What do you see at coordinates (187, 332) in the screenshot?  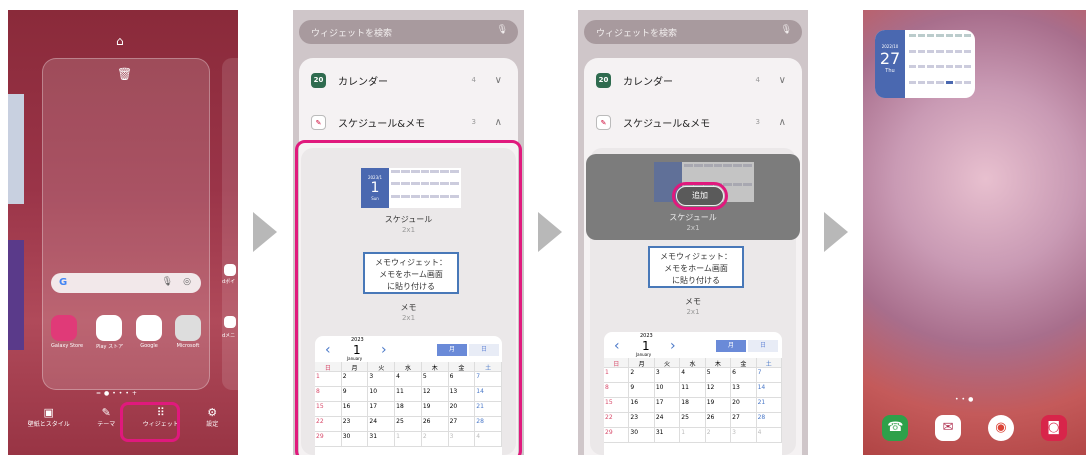 I see `app-microsoft: Microsoft` at bounding box center [187, 332].